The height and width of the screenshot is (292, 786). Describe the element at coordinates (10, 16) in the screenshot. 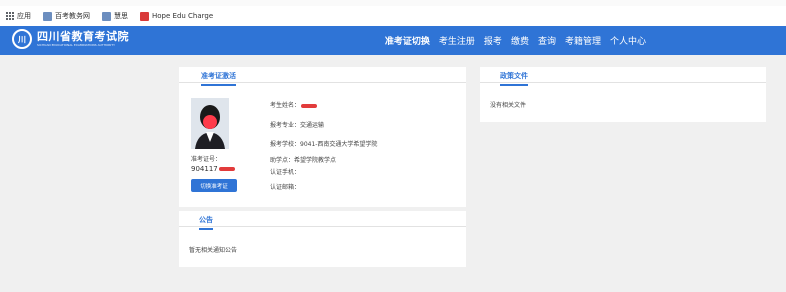

I see `apps-grid-icon` at that location.